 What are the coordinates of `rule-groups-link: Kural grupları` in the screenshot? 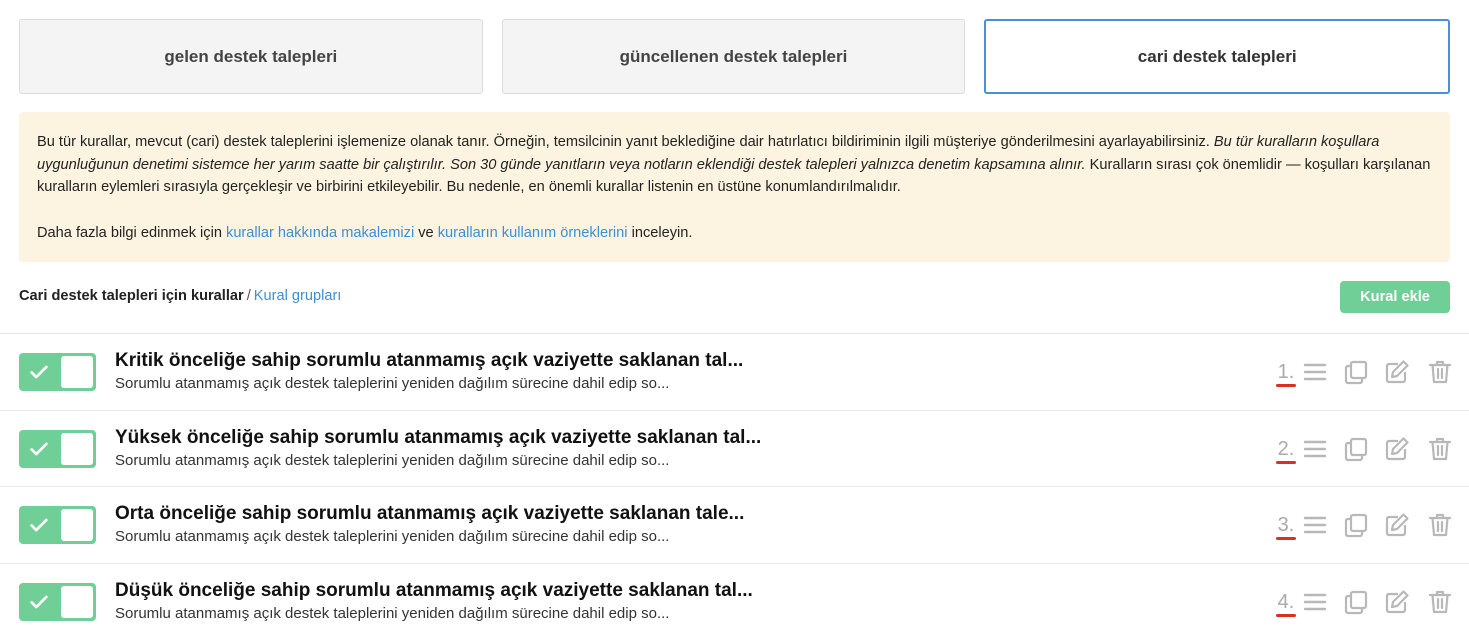 It's located at (298, 296).